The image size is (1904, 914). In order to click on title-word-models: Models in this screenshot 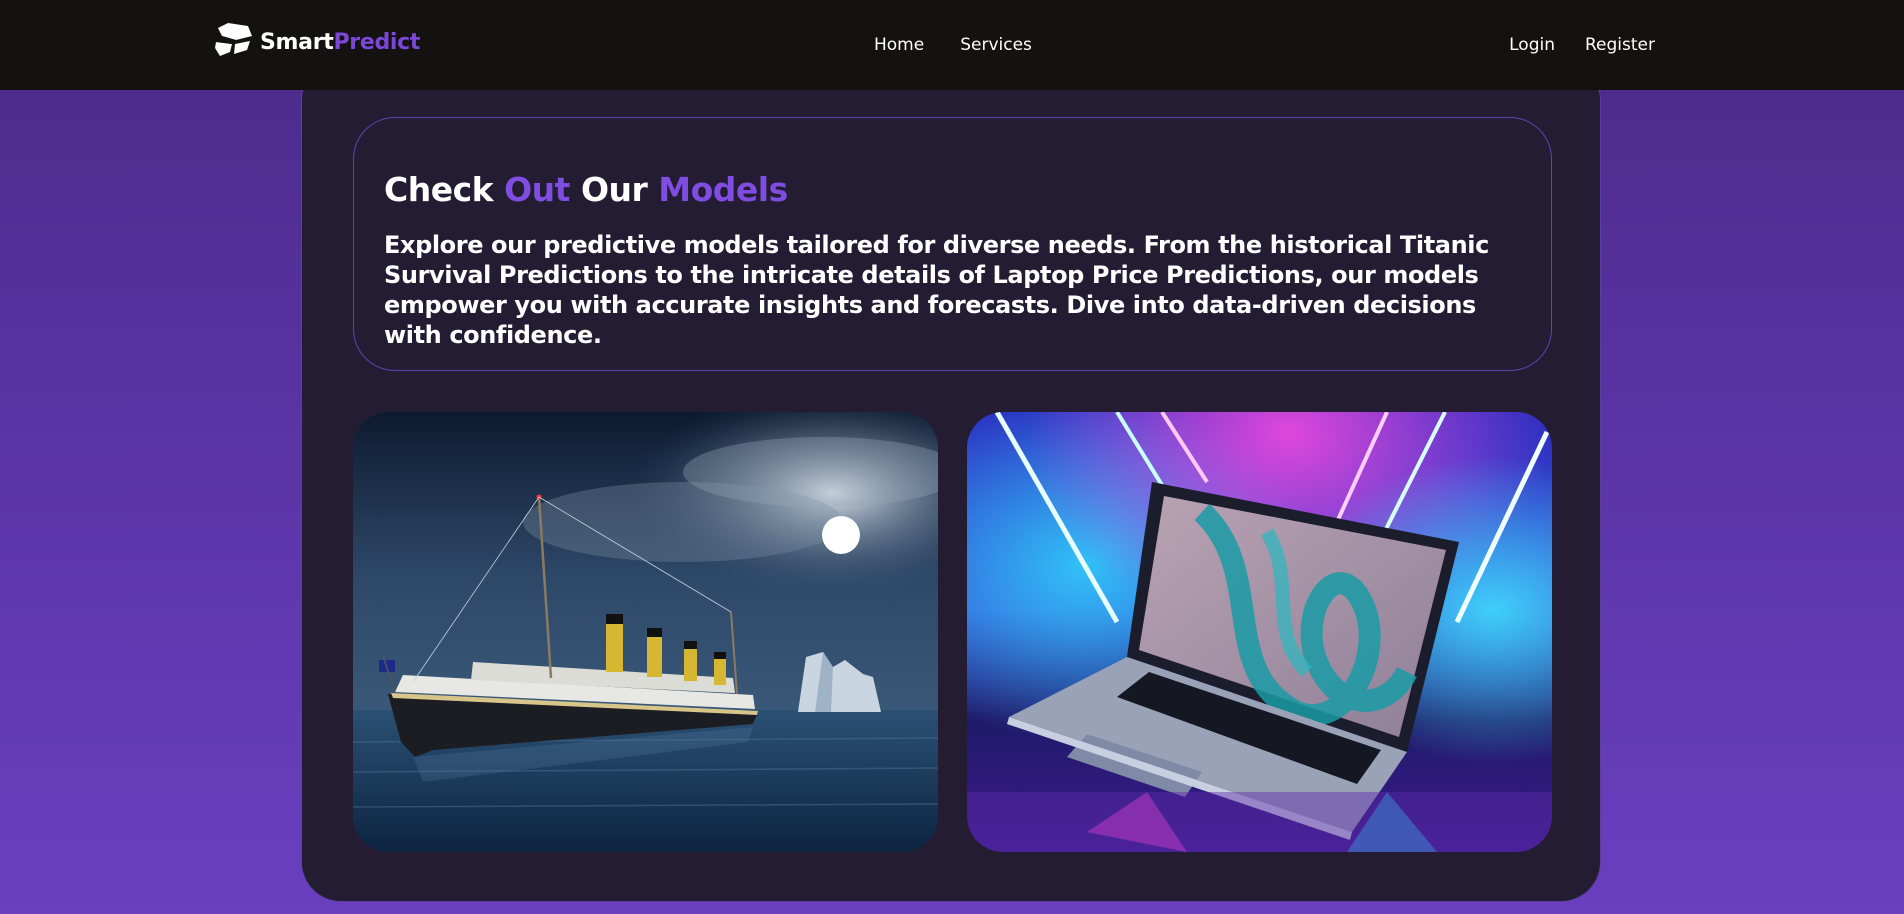, I will do `click(723, 189)`.